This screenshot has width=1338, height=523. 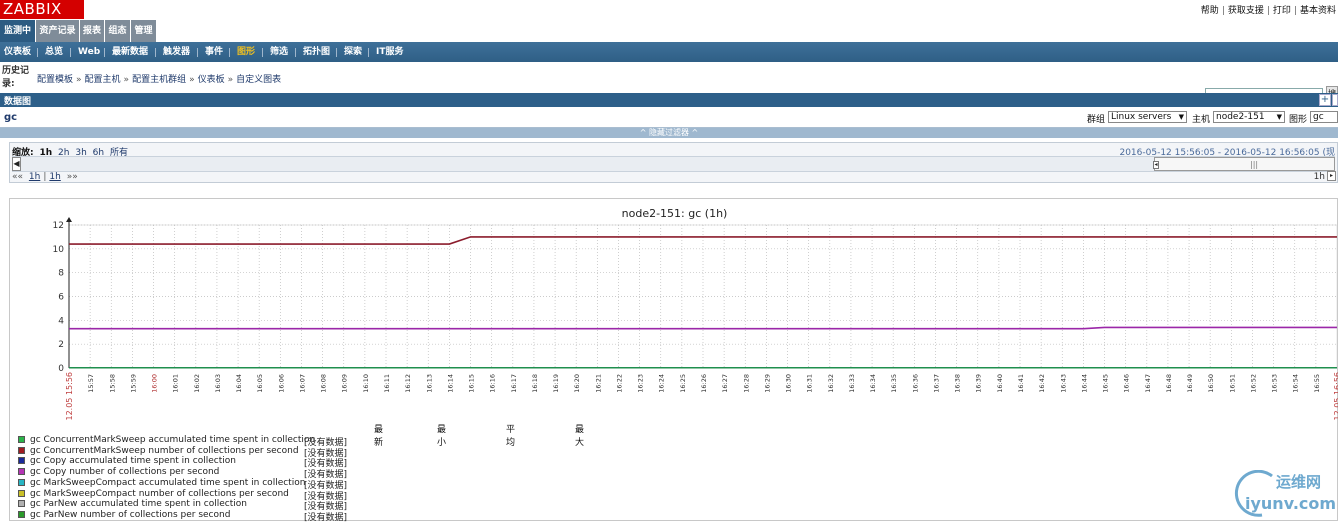 I want to click on x-tick-label: 16:29, so click(x=767, y=383).